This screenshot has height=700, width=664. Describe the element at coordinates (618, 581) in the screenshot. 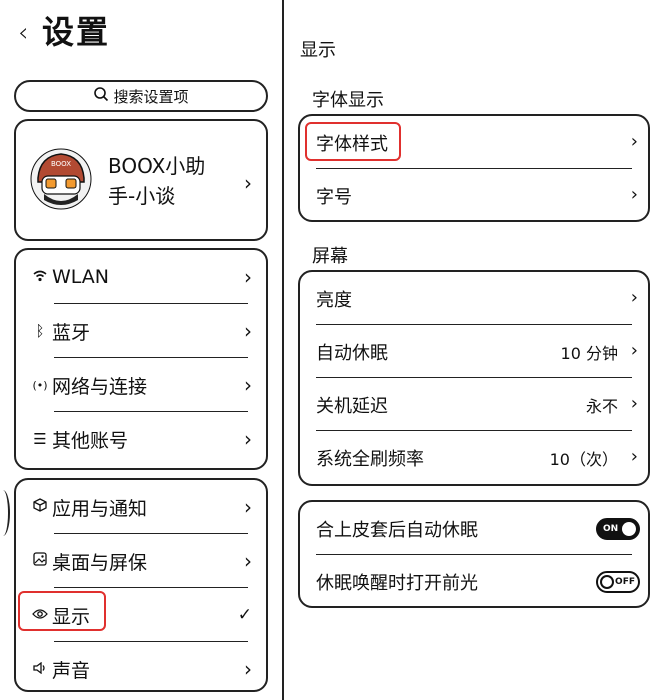

I see `wake-frontlight-toggle: OFF` at that location.